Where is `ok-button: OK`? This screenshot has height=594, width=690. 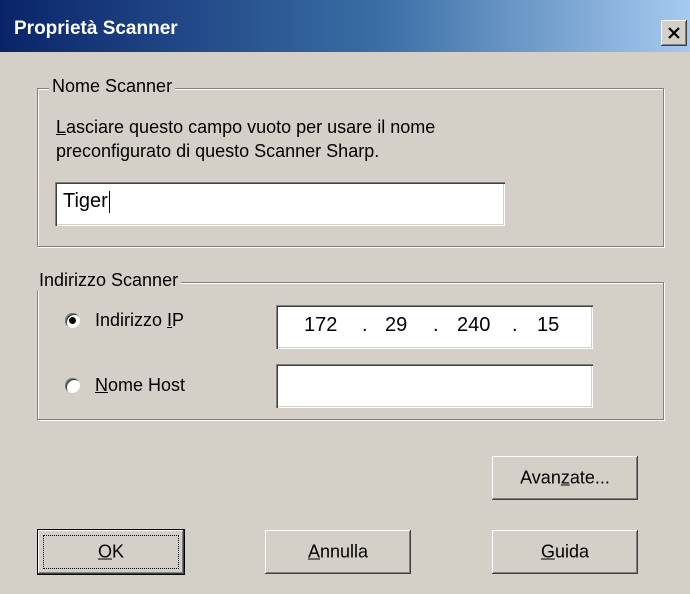 ok-button: OK is located at coordinates (111, 552).